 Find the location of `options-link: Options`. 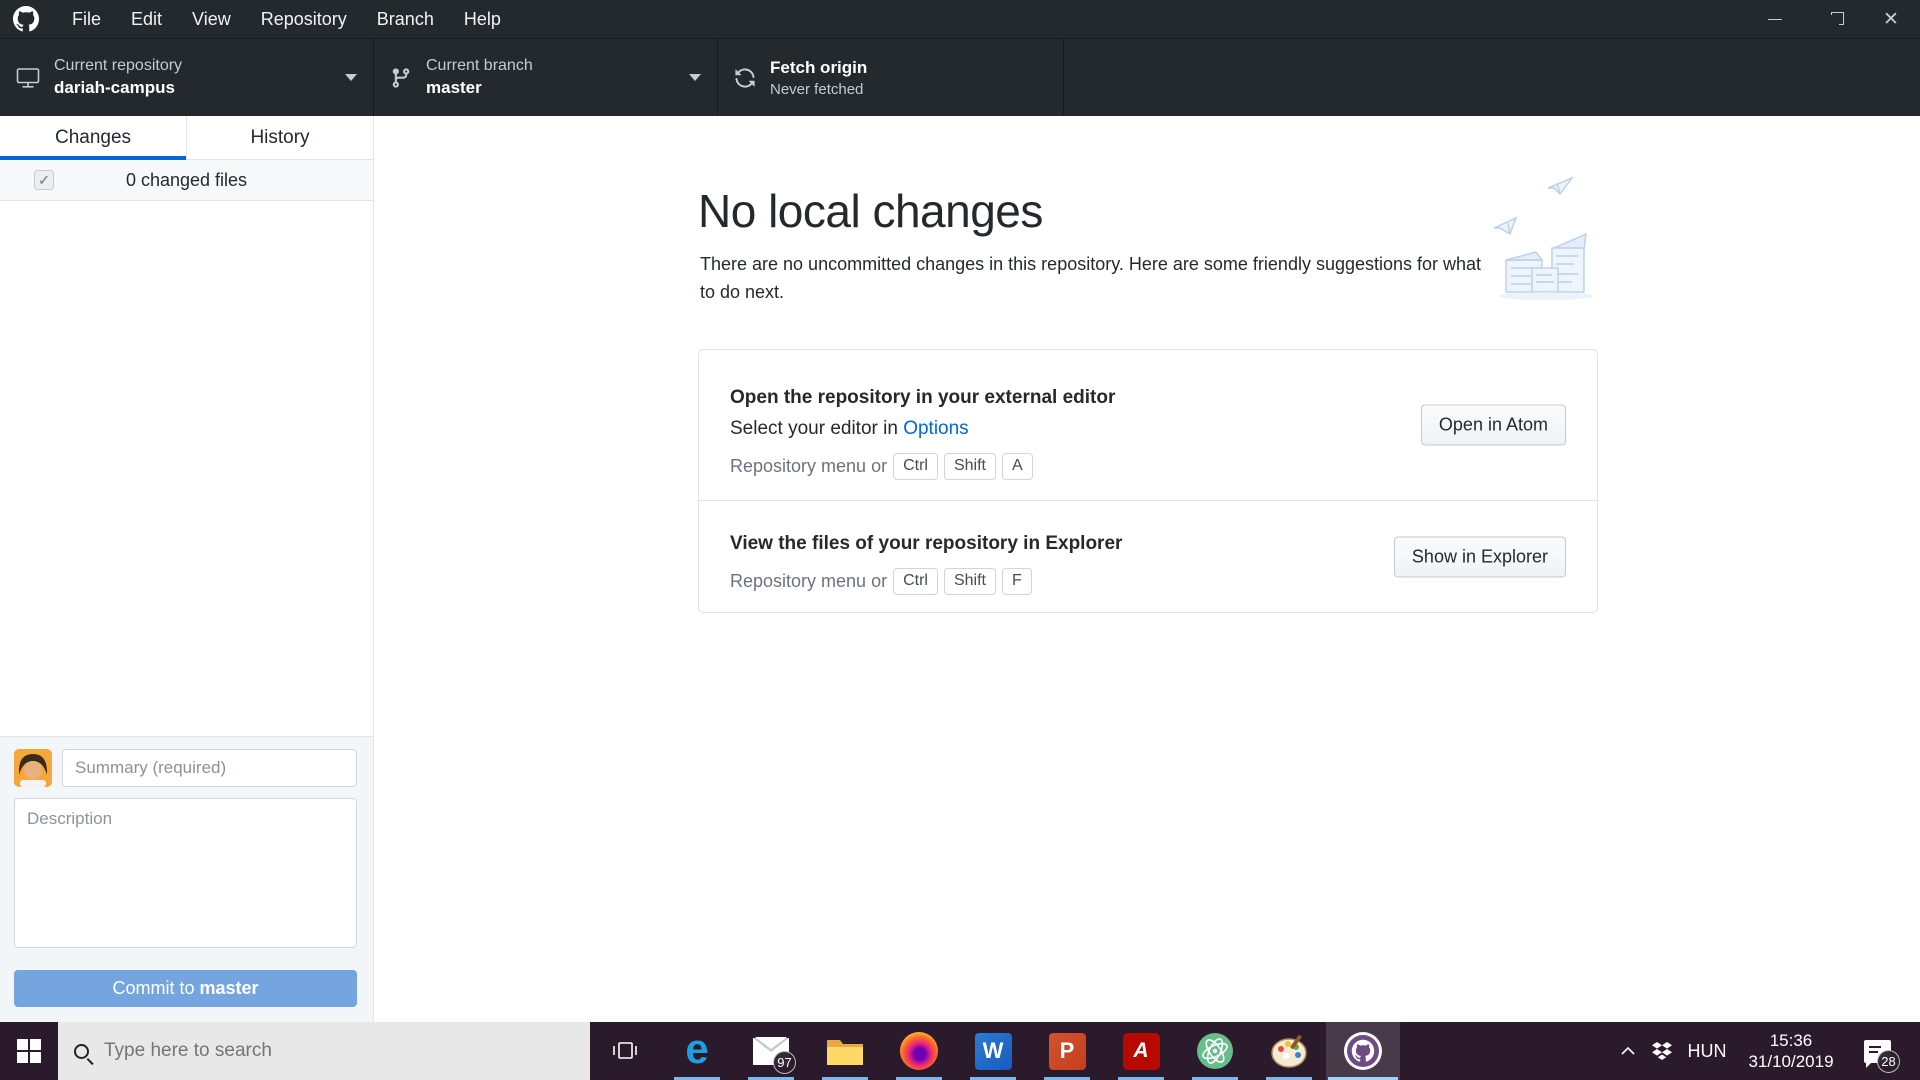

options-link: Options is located at coordinates (935, 428).